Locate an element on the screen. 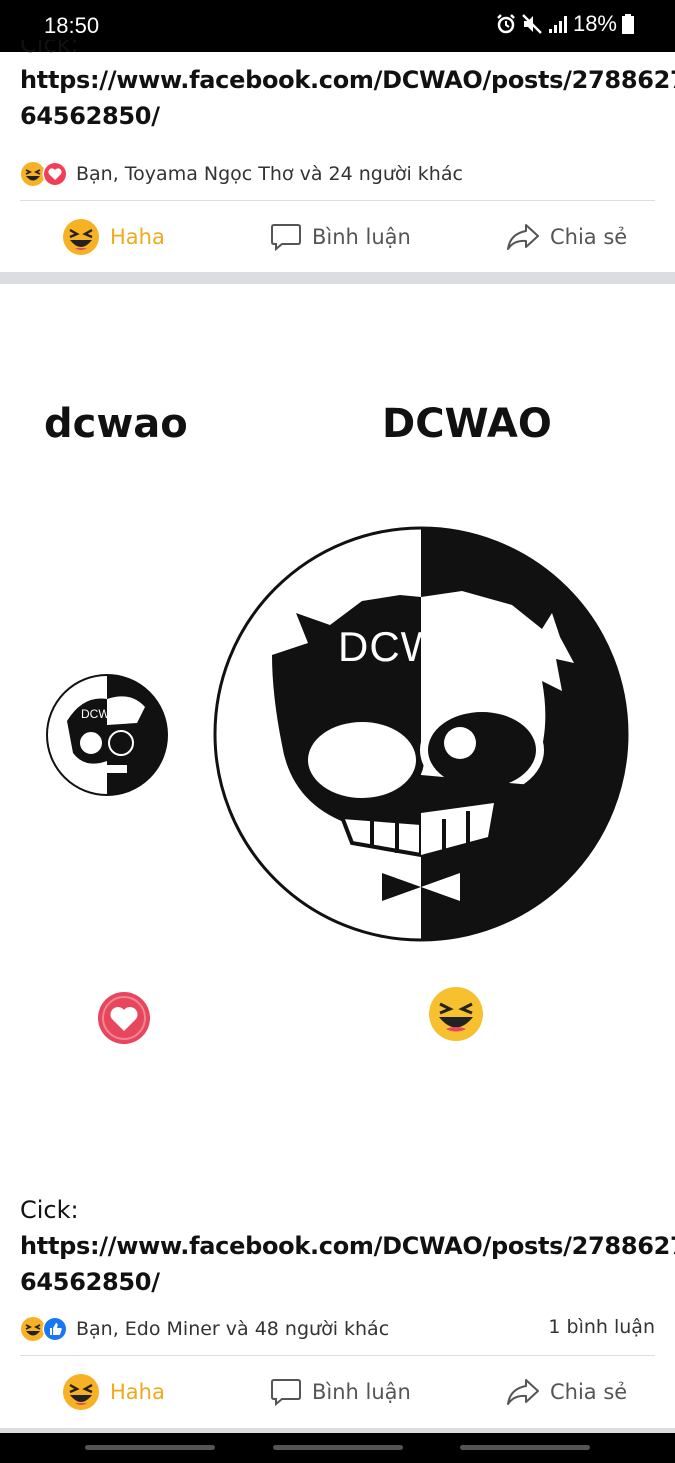 This screenshot has height=1463, width=675. nav-back-button is located at coordinates (525, 1447).